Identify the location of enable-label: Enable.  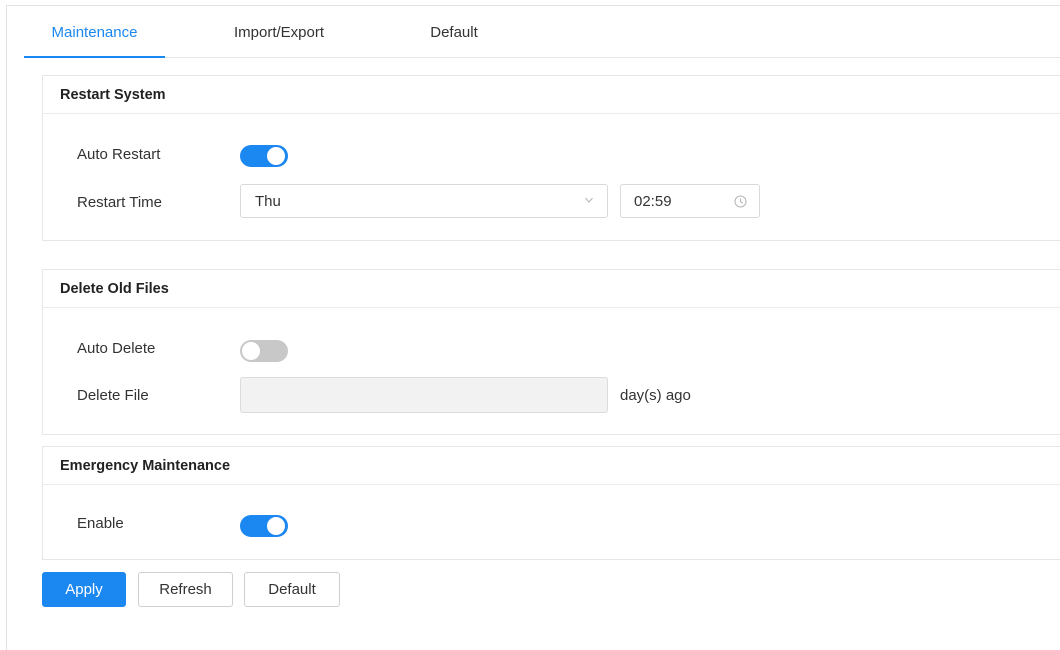
(100, 523).